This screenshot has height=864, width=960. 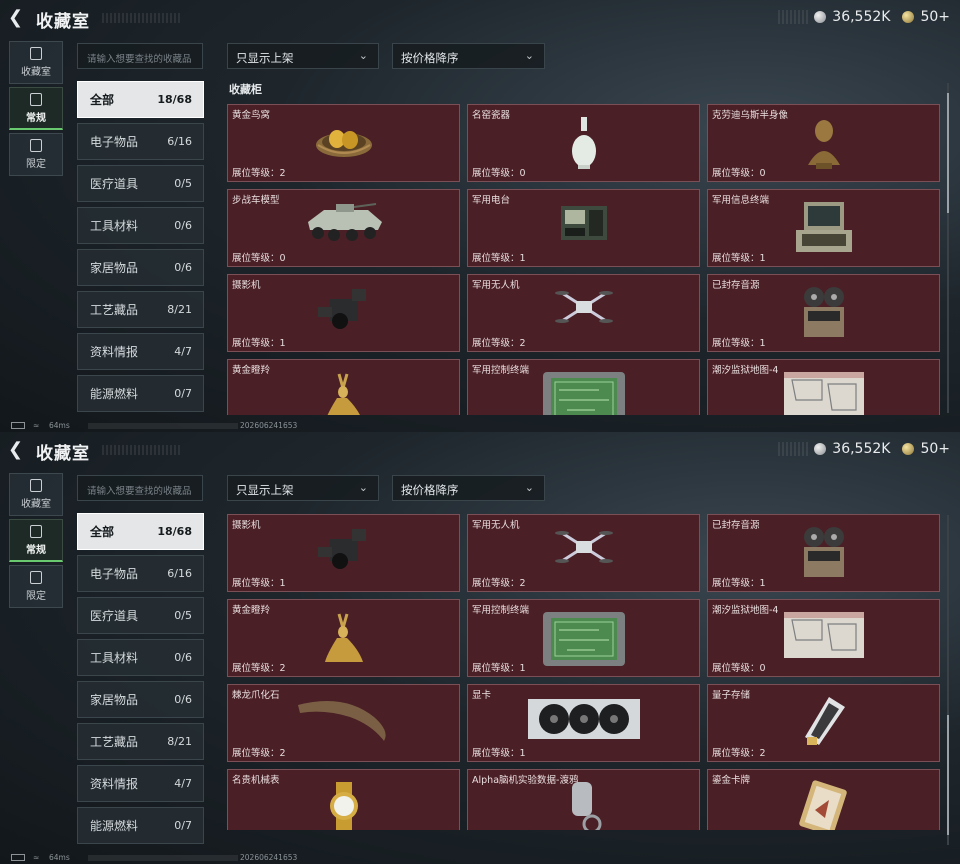 I want to click on blurred-id, so click(x=163, y=426).